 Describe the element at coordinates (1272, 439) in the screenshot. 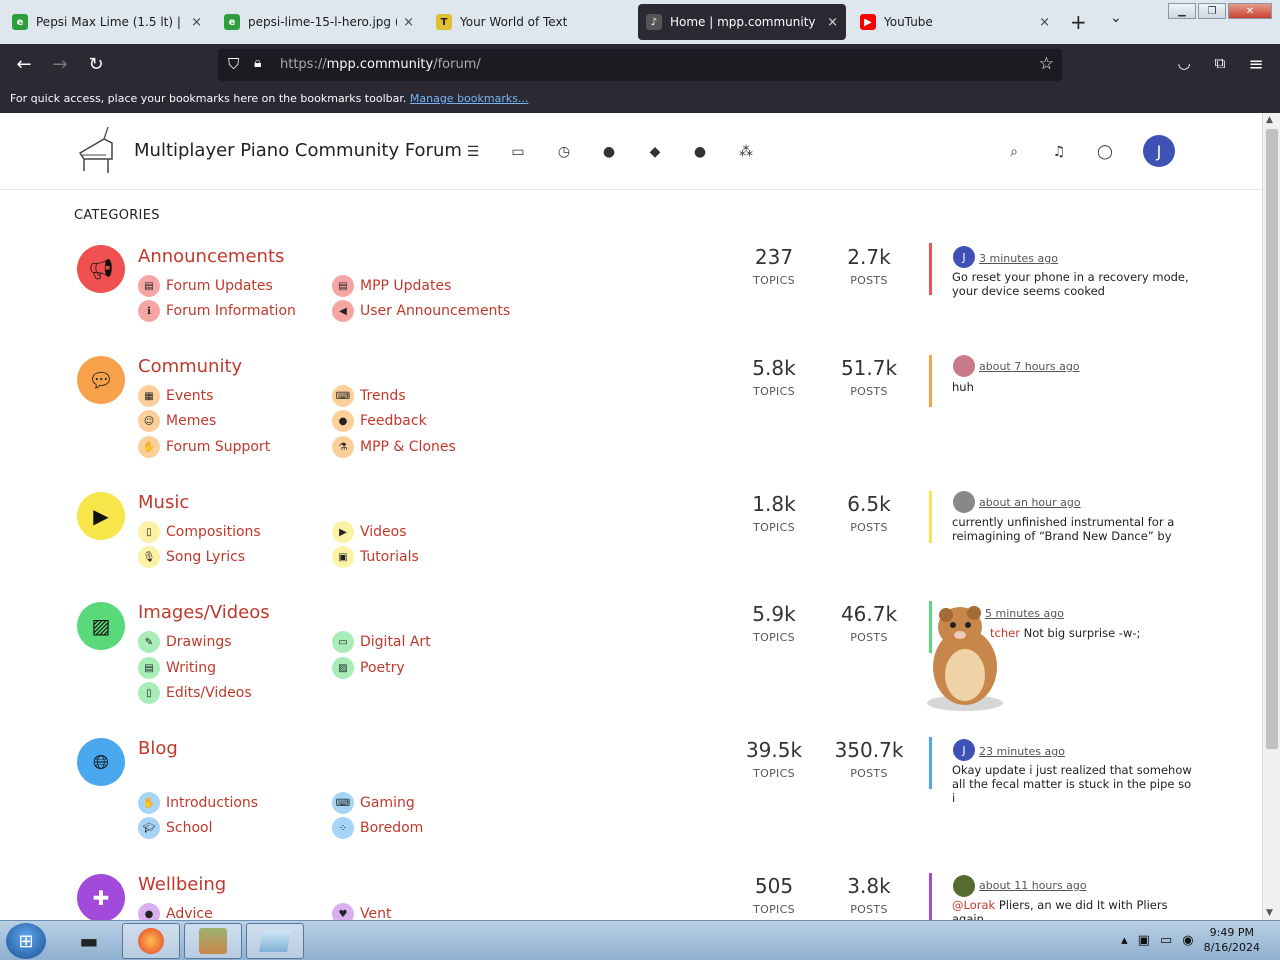

I see `scroll-thumb` at that location.